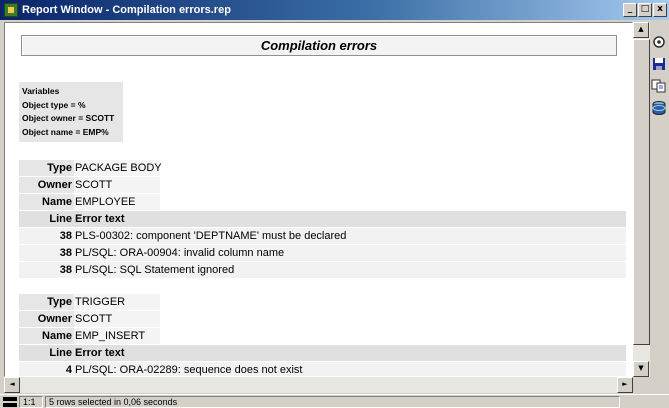  Describe the element at coordinates (46, 369) in the screenshot. I see `error-line-number: 4` at that location.